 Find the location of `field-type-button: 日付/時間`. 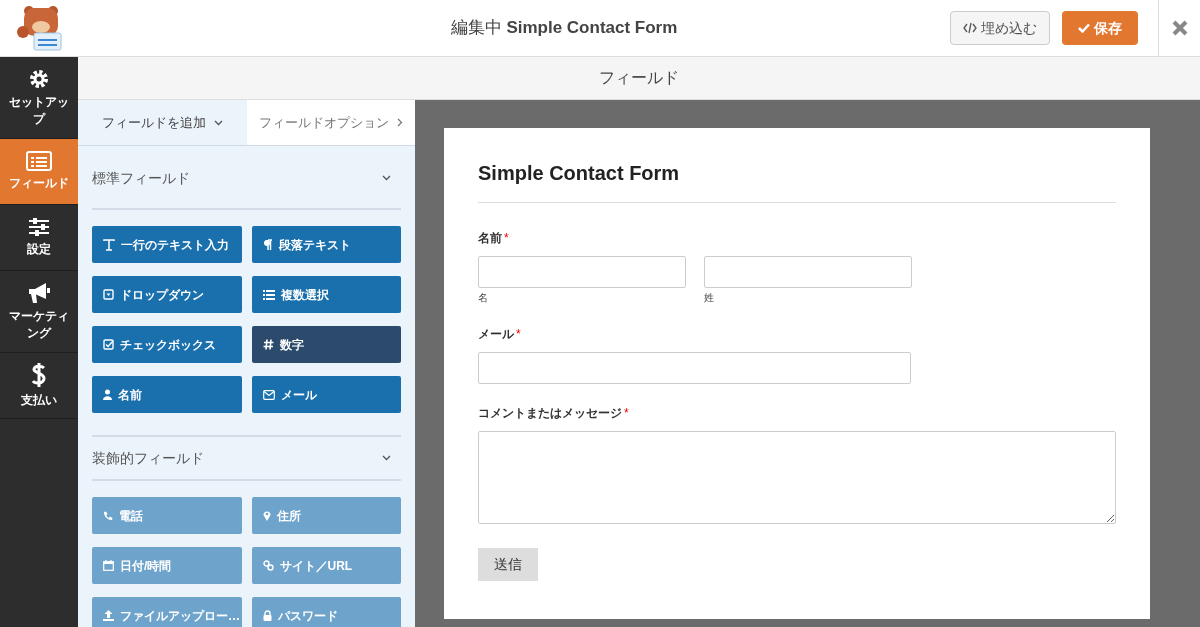

field-type-button: 日付/時間 is located at coordinates (167, 565).